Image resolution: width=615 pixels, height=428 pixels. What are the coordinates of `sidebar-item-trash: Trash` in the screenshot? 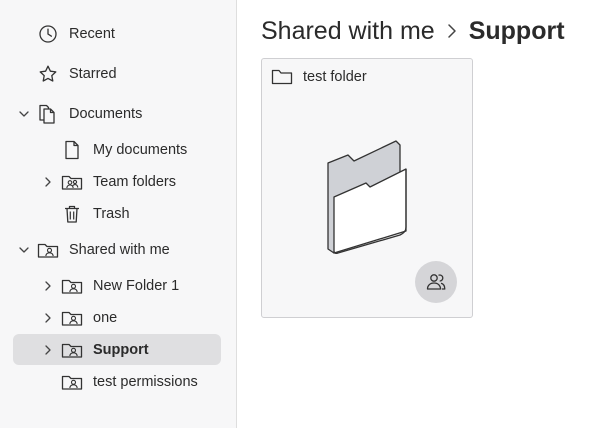 It's located at (117, 213).